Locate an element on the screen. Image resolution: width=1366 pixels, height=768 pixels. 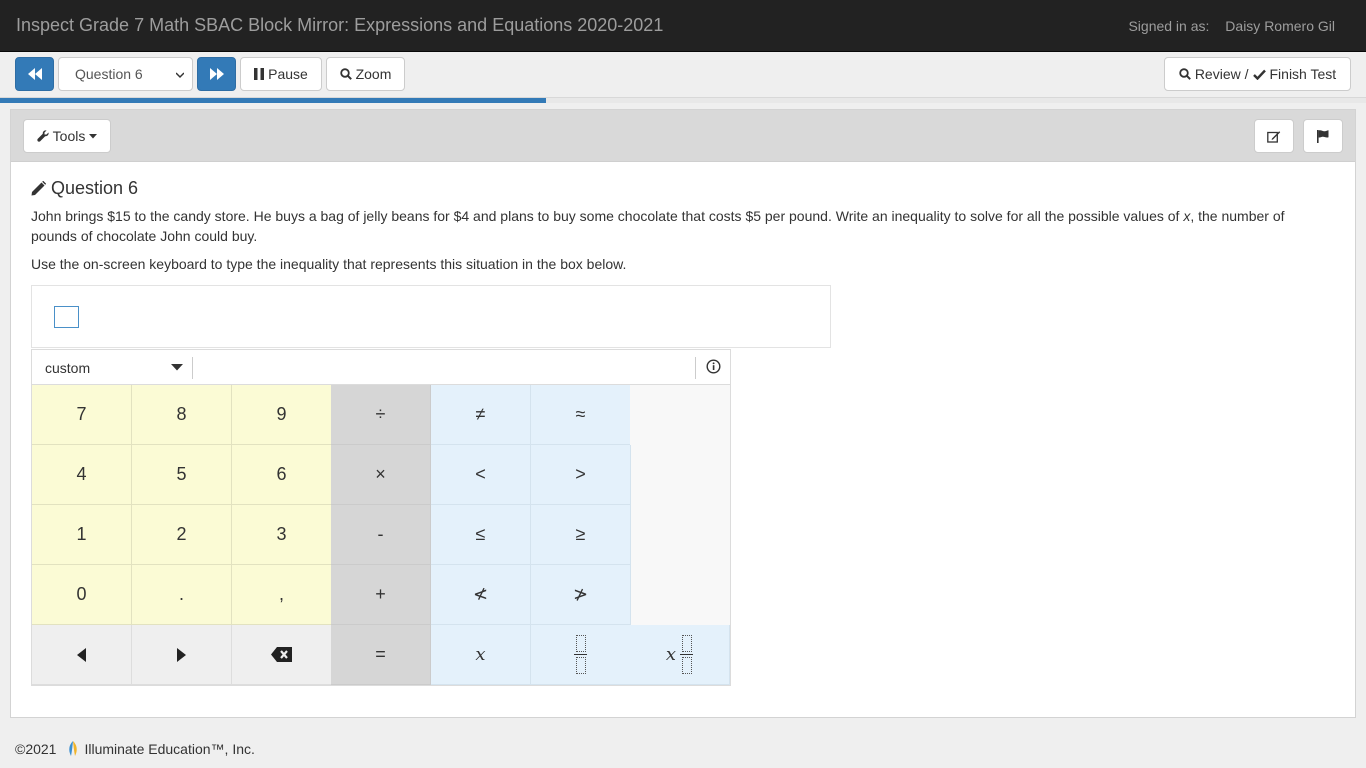
review-finish-button: Review / Finish Test is located at coordinates (1257, 74).